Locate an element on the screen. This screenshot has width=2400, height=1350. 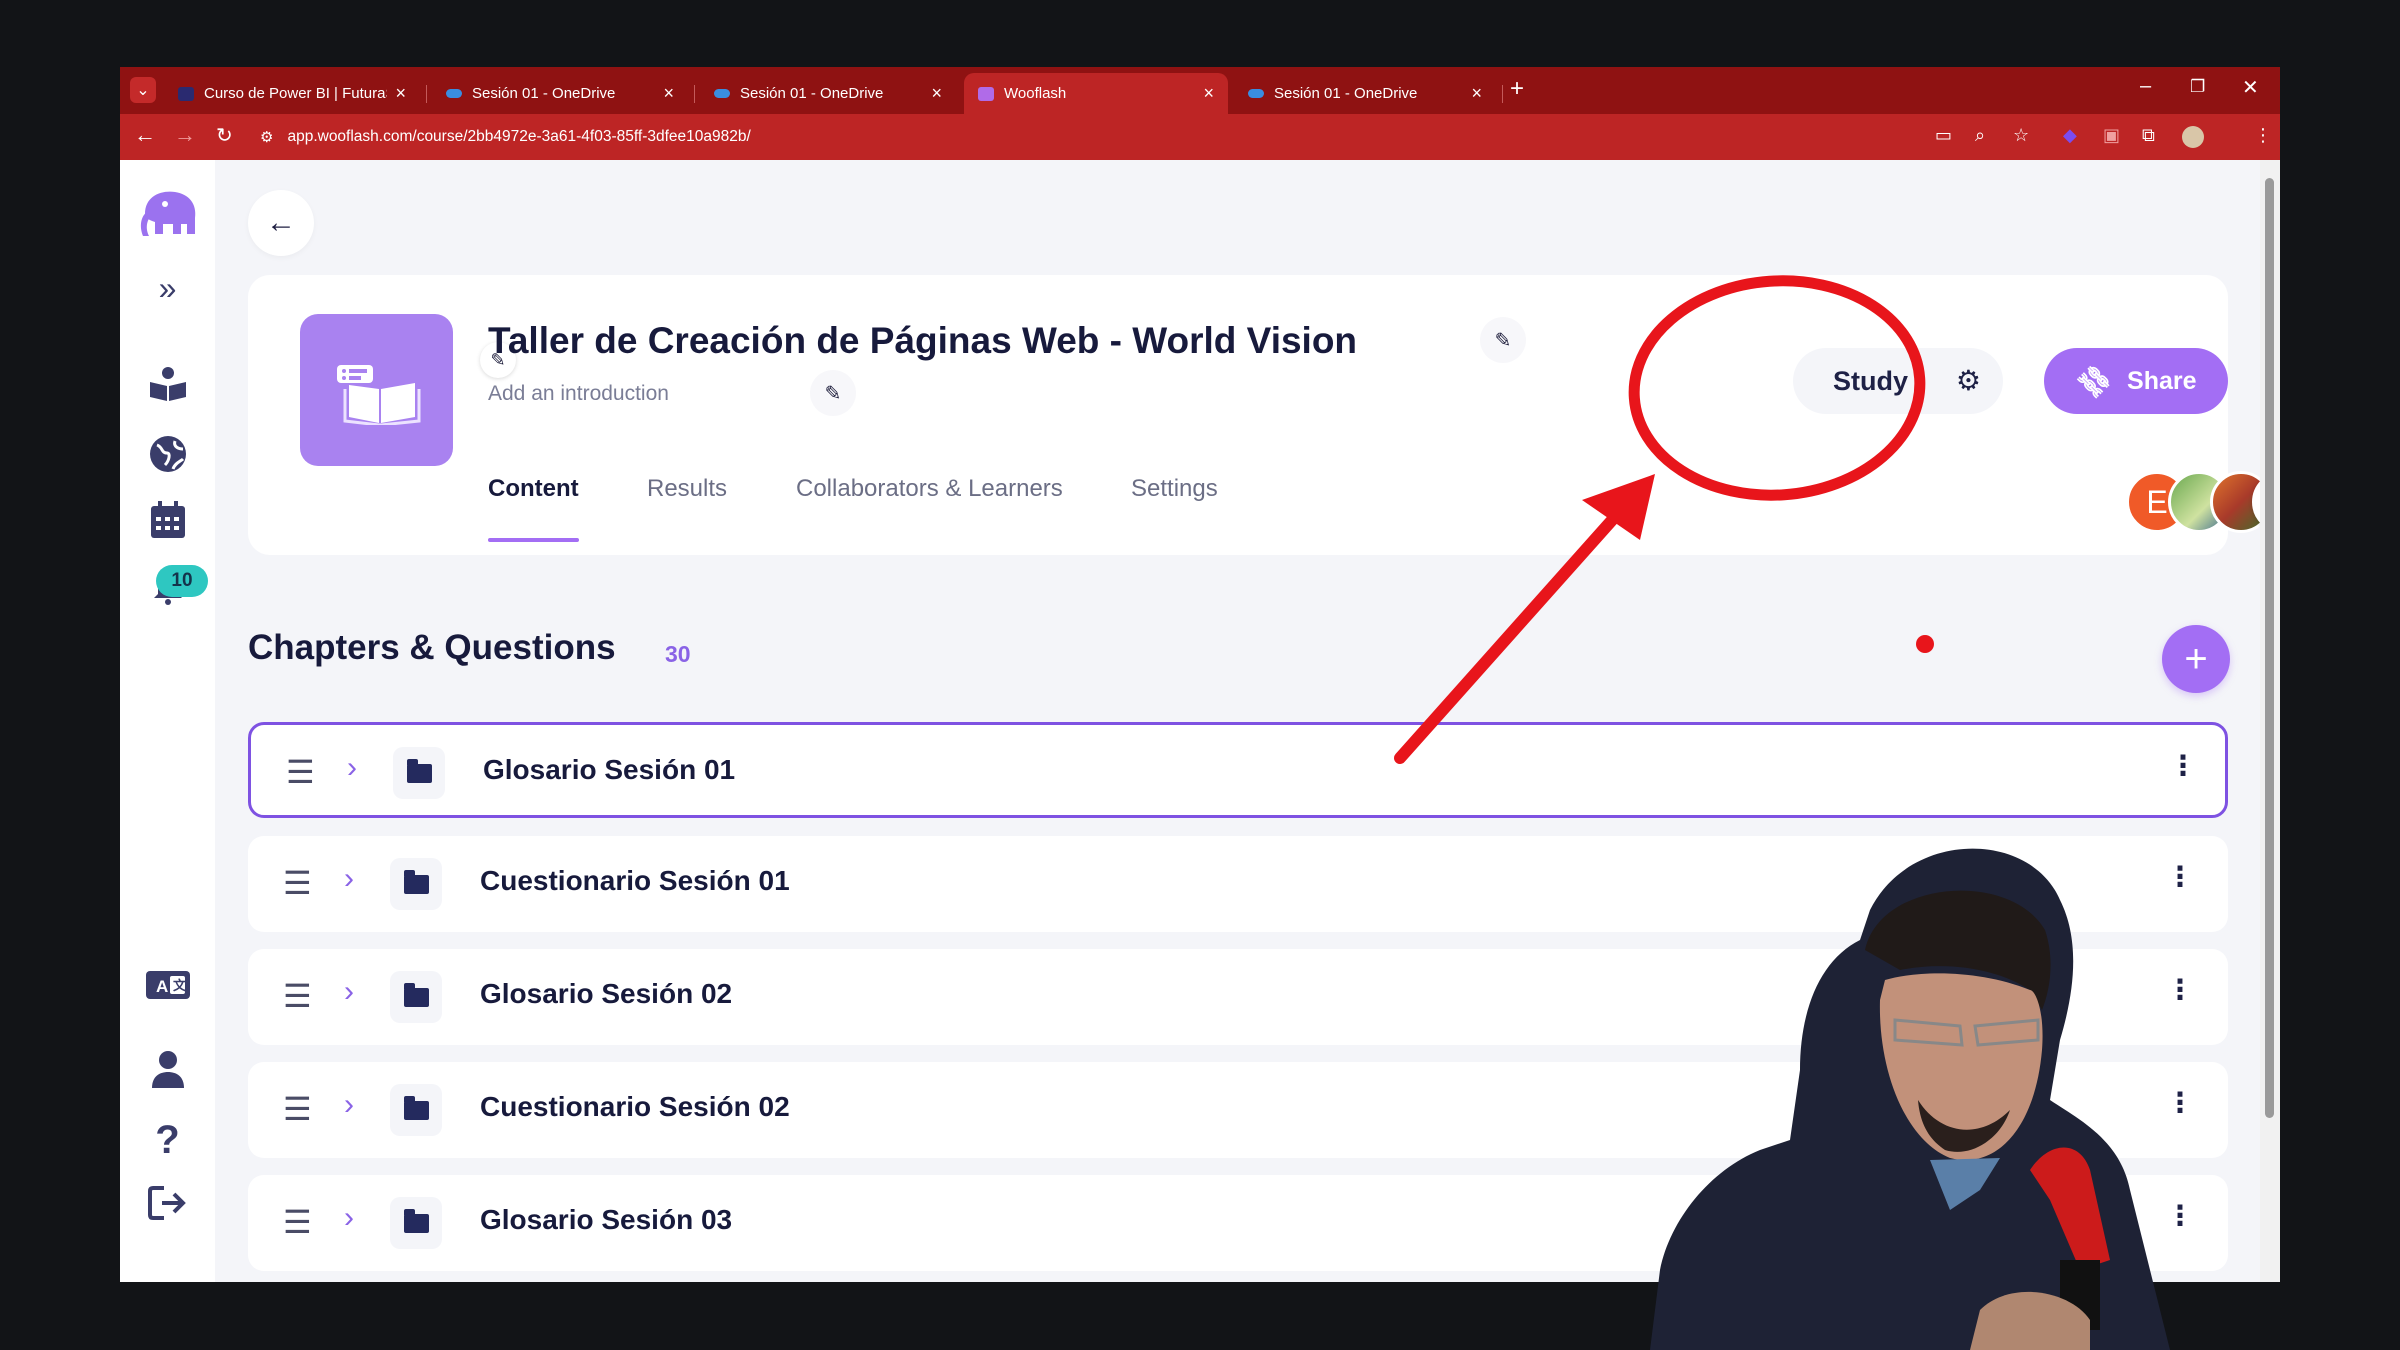
site-info-icon: ⚙ is located at coordinates (266, 137).